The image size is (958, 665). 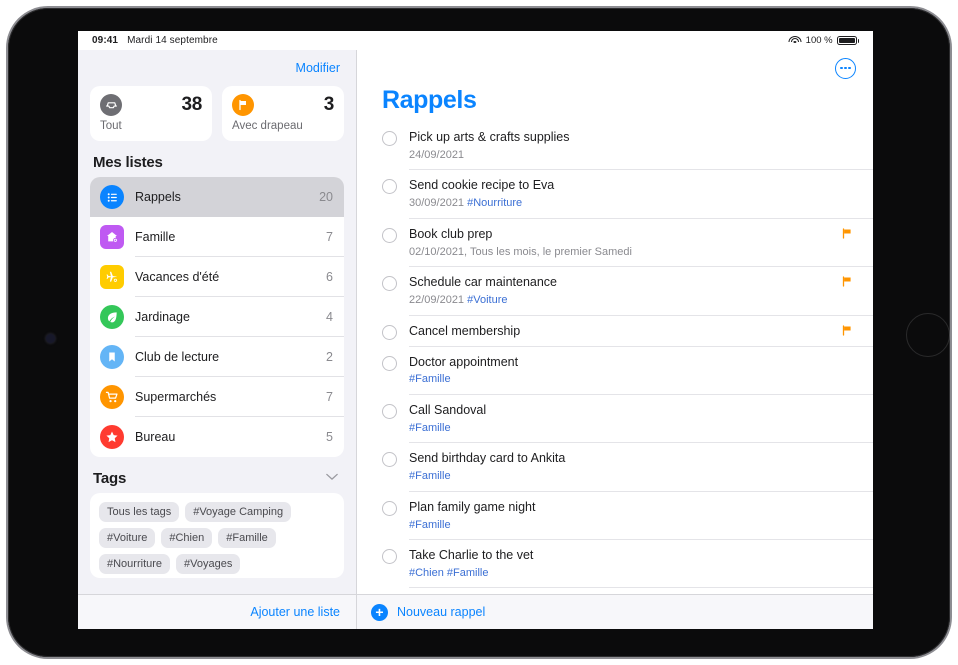 I want to click on new-reminder-button: Nouveau rappel, so click(x=441, y=612).